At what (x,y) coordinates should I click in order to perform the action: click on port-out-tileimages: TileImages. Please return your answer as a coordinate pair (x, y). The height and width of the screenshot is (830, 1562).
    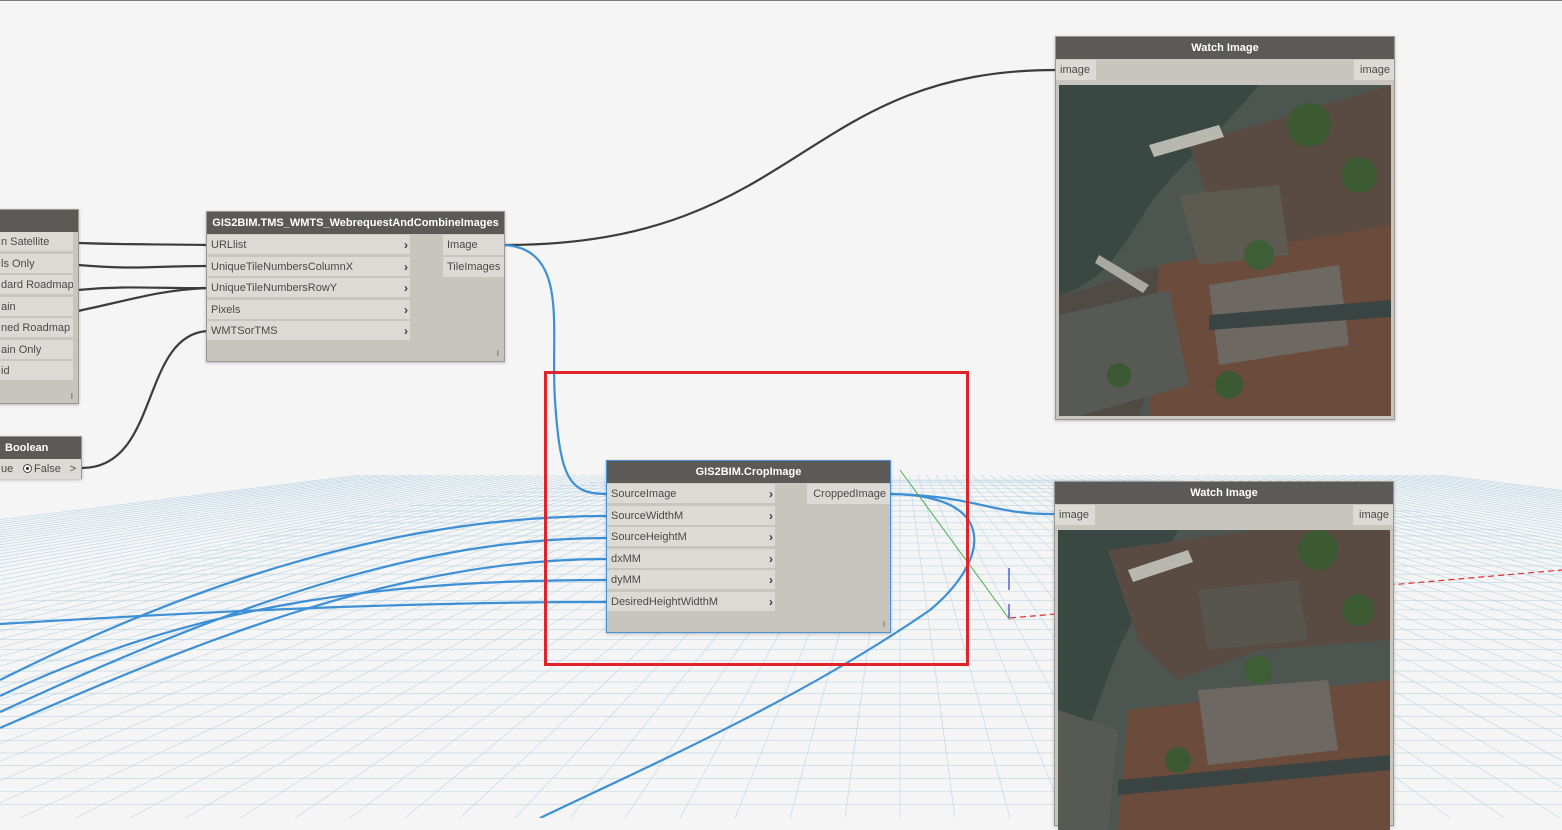
    Looking at the image, I should click on (473, 267).